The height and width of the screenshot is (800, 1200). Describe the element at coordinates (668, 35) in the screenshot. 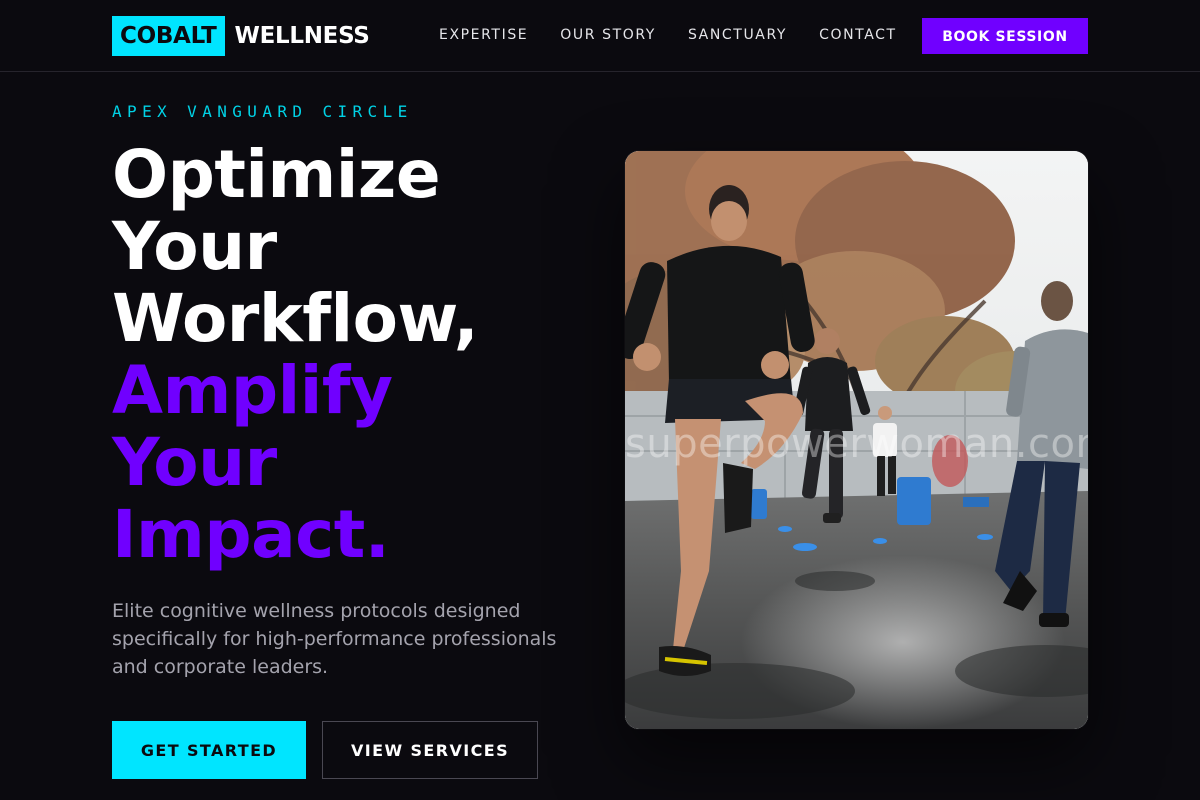

I see `main-nav: EXPERTISE OUR STORY SANCTUARY CONTACT` at that location.